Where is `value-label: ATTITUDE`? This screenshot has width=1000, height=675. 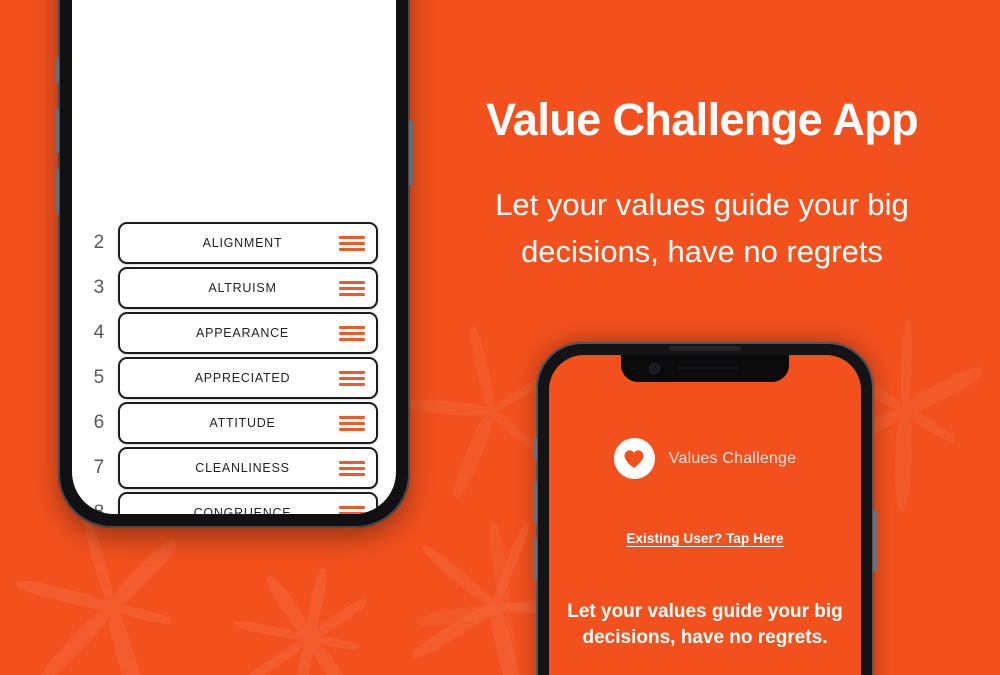 value-label: ATTITUDE is located at coordinates (242, 423).